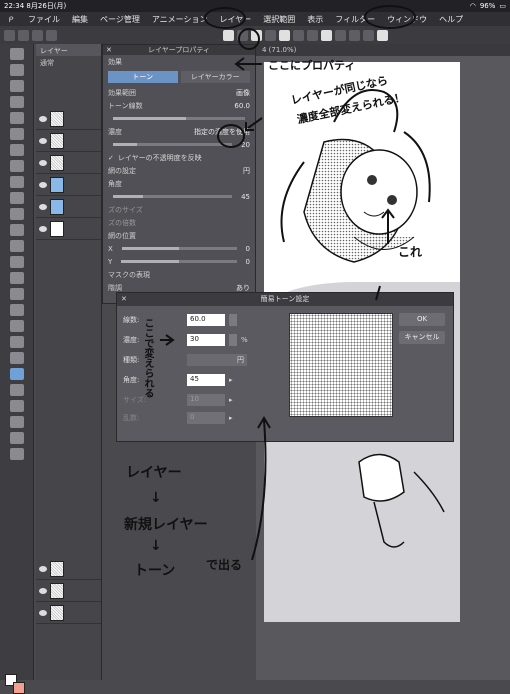  Describe the element at coordinates (17, 294) in the screenshot. I see `frame-tool-icon` at that location.